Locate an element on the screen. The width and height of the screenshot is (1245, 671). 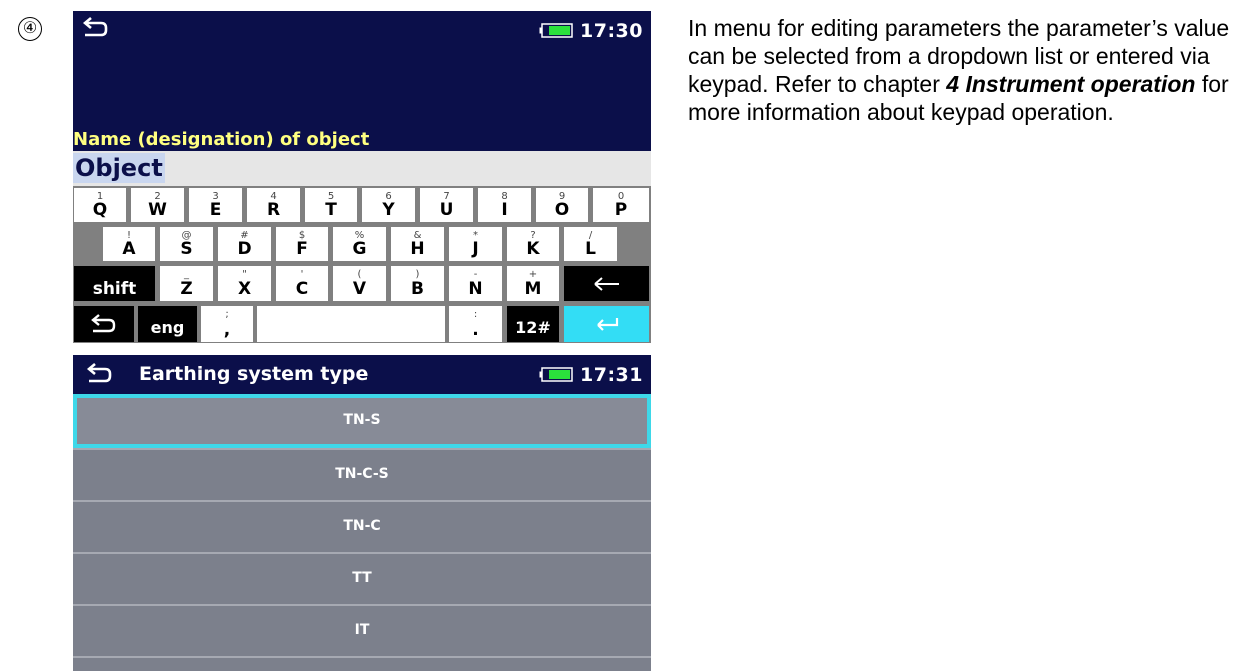
enter-icon is located at coordinates (606, 324).